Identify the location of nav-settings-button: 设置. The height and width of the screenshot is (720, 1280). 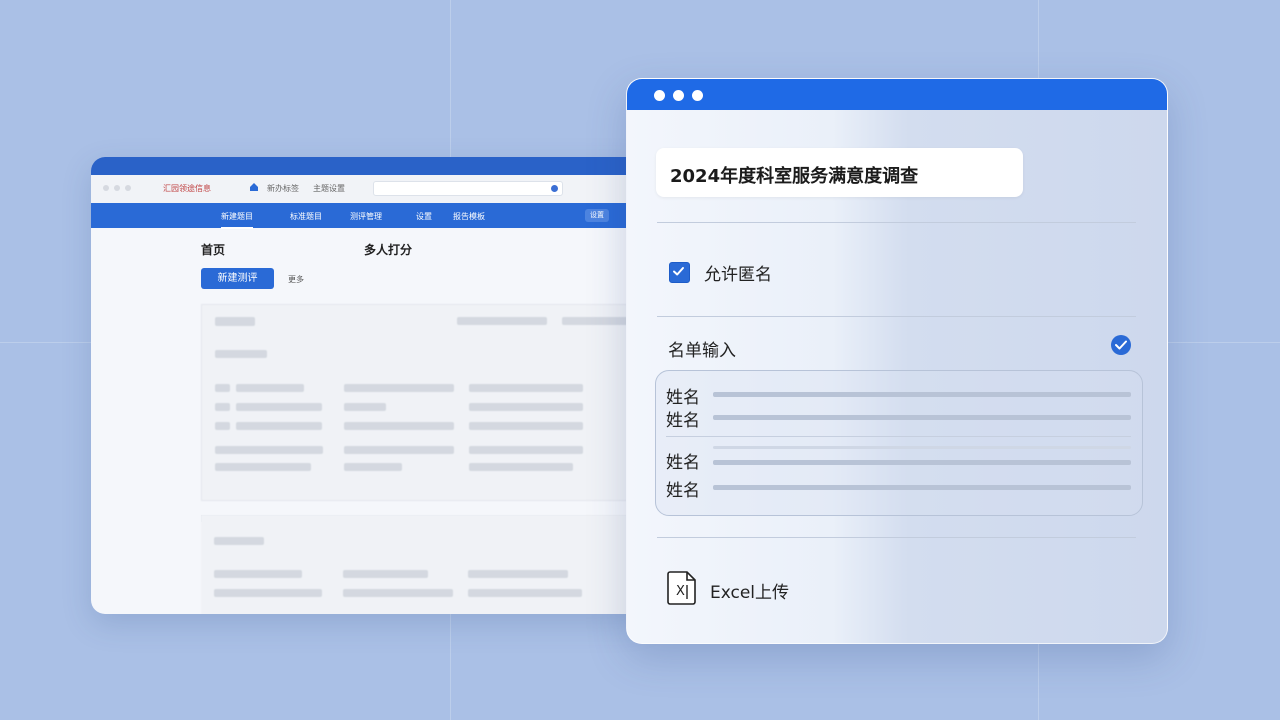
(597, 215).